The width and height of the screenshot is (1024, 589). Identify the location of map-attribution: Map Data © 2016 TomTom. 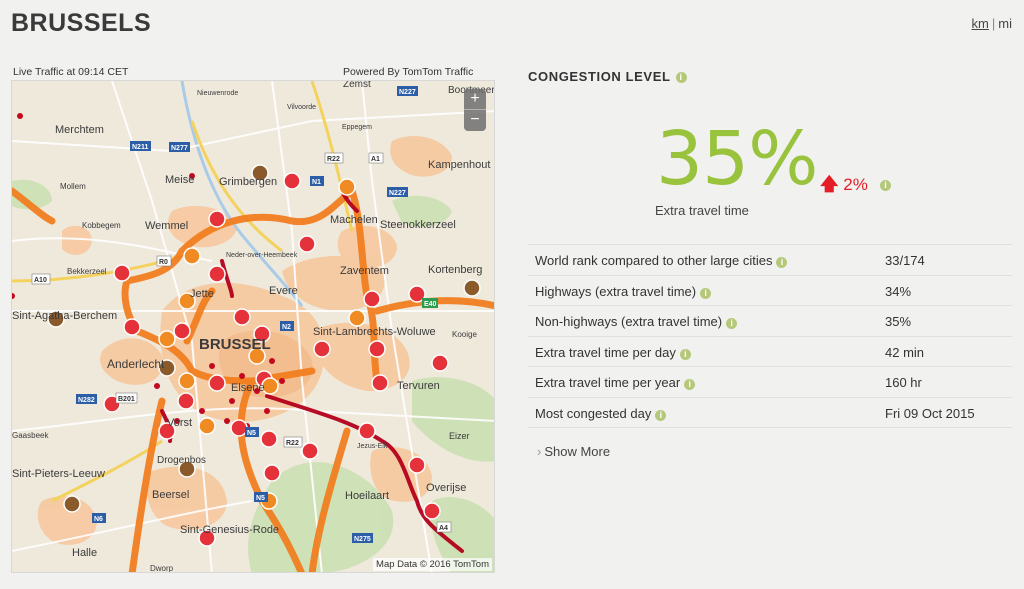
(432, 564).